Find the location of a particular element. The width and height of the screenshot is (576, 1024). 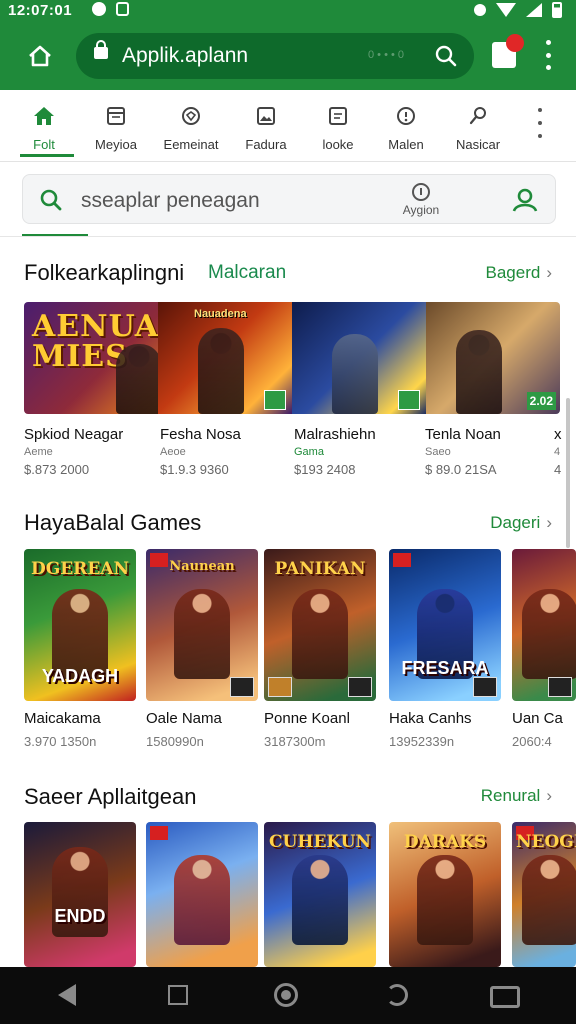

tab-label: looke is located at coordinates (338, 144).